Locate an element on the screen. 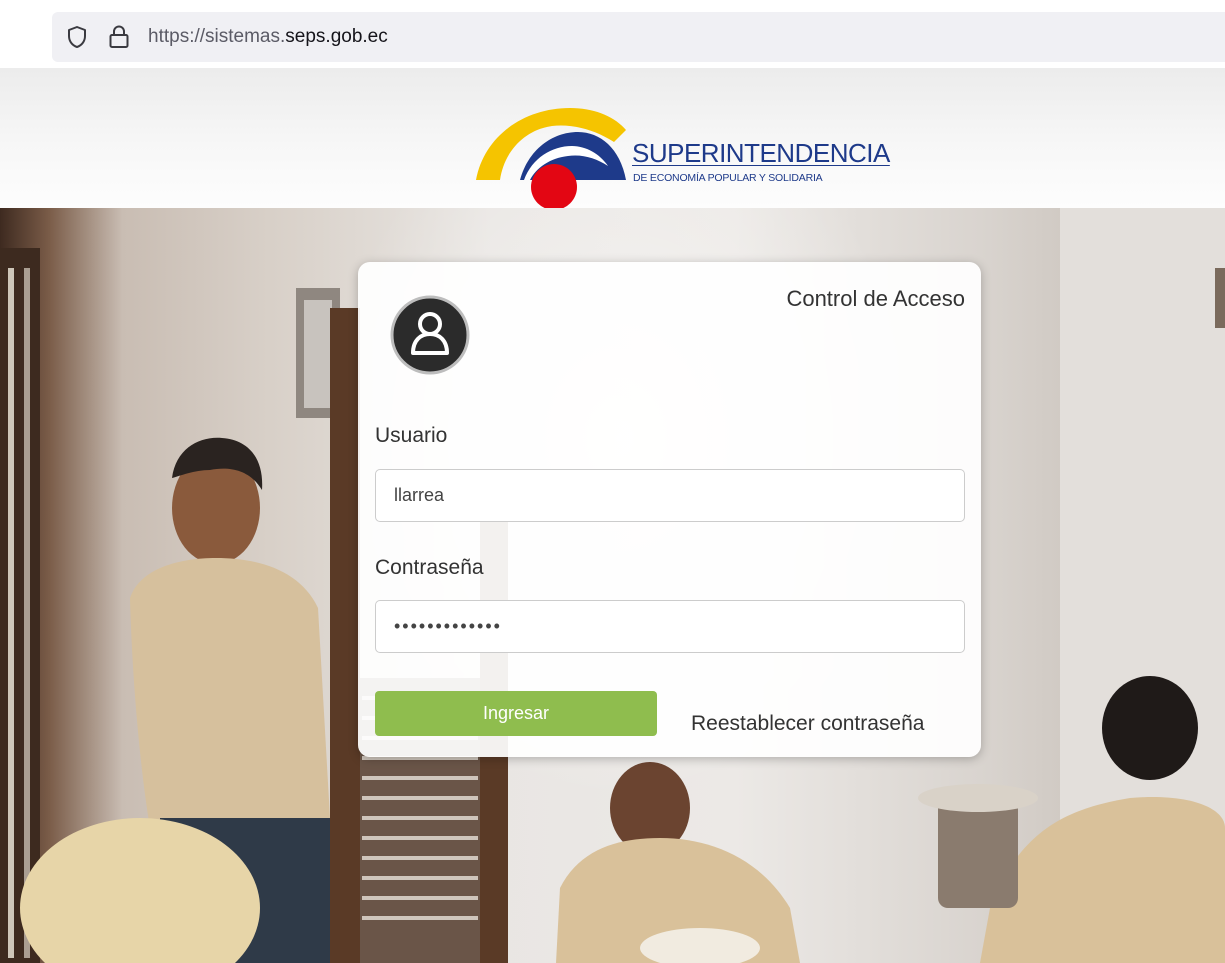 This screenshot has height=963, width=1225. lock-icon is located at coordinates (119, 37).